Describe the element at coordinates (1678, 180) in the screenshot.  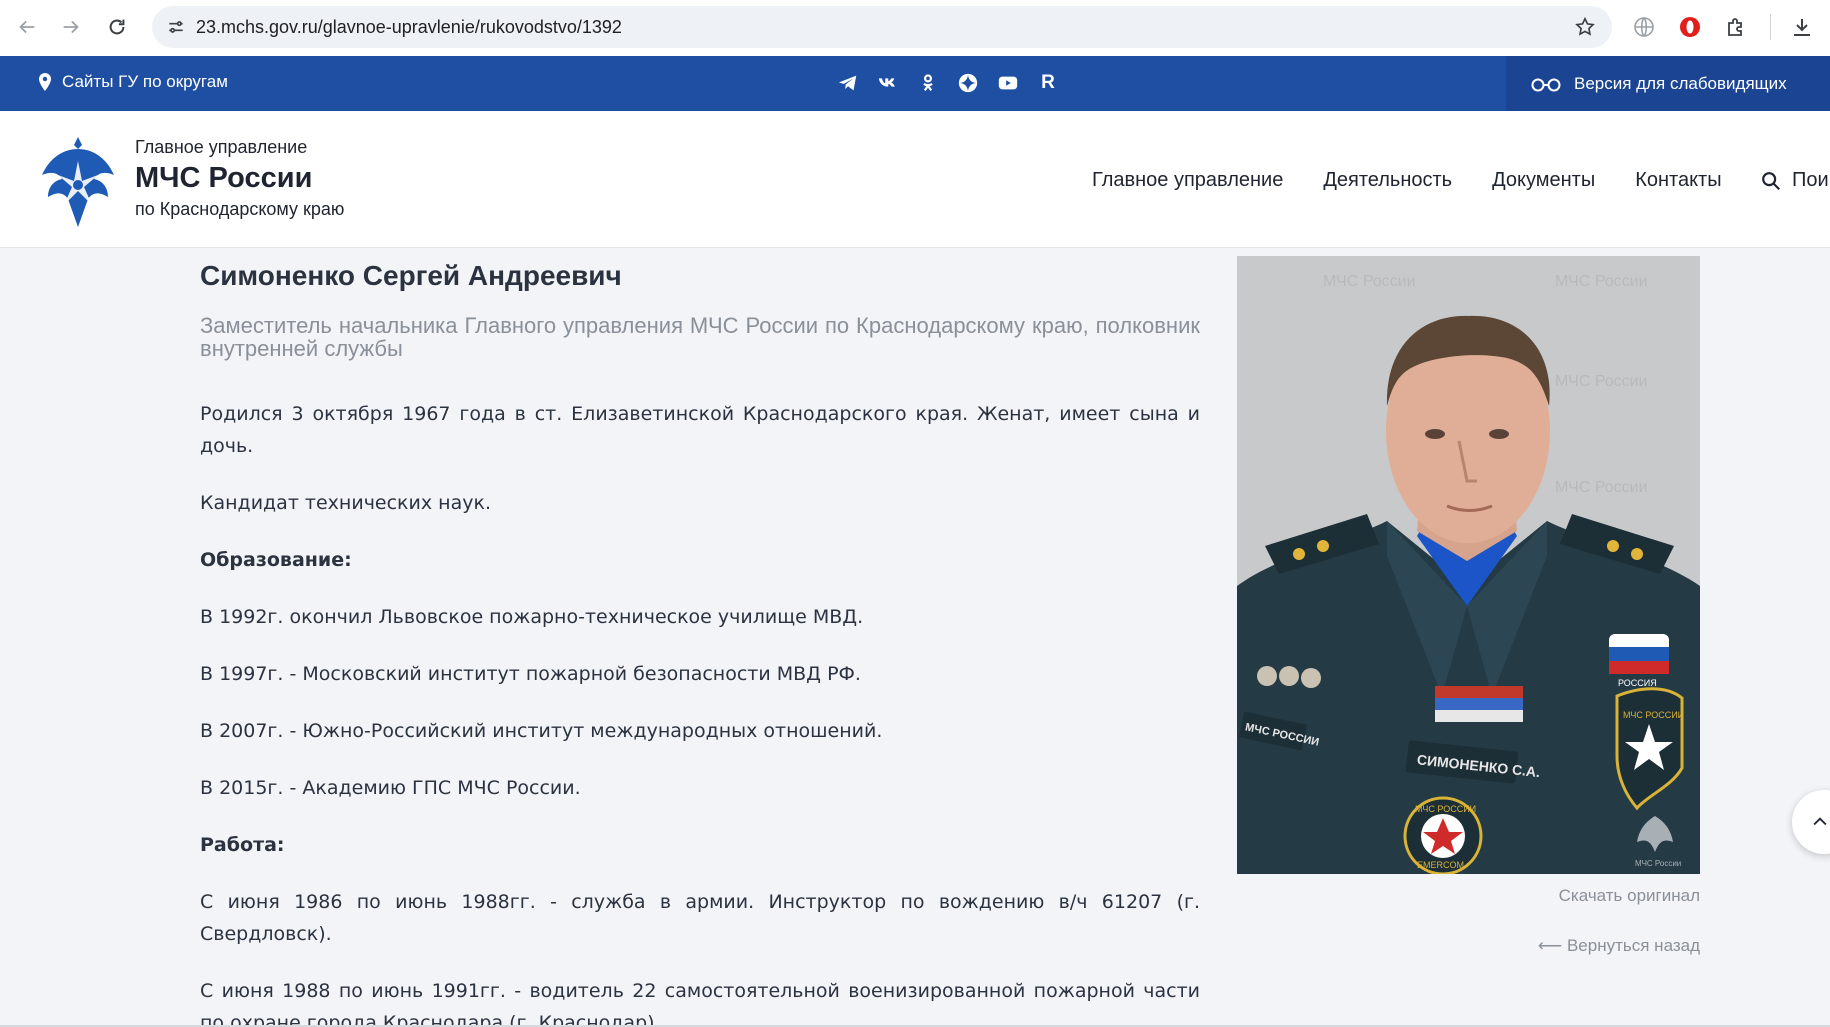
I see `nav-contacts: Контакты` at that location.